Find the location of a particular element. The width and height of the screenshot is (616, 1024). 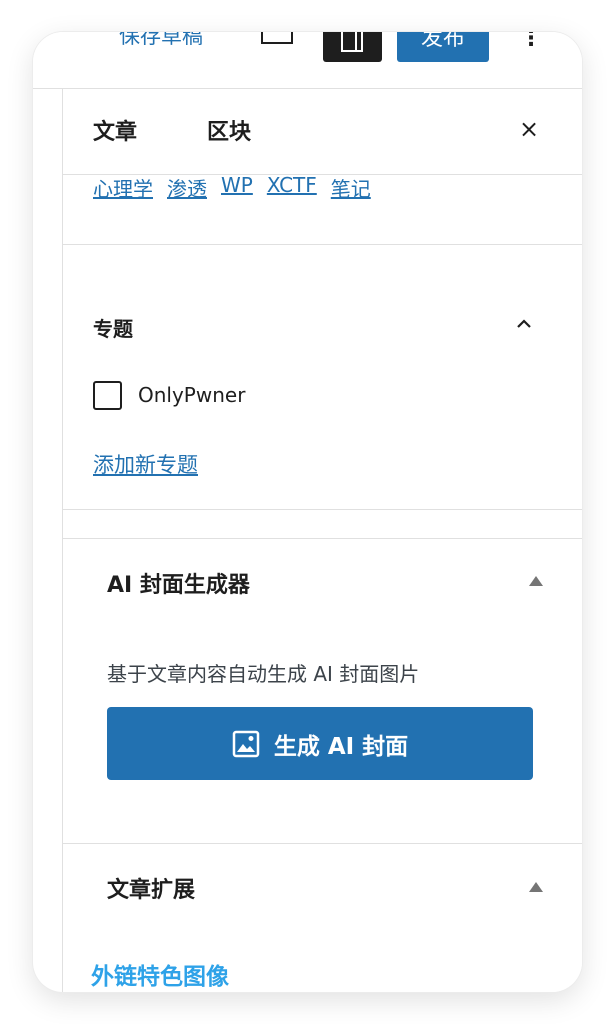

generate-ai-cover-button: 生成 AI 封面 is located at coordinates (320, 743).